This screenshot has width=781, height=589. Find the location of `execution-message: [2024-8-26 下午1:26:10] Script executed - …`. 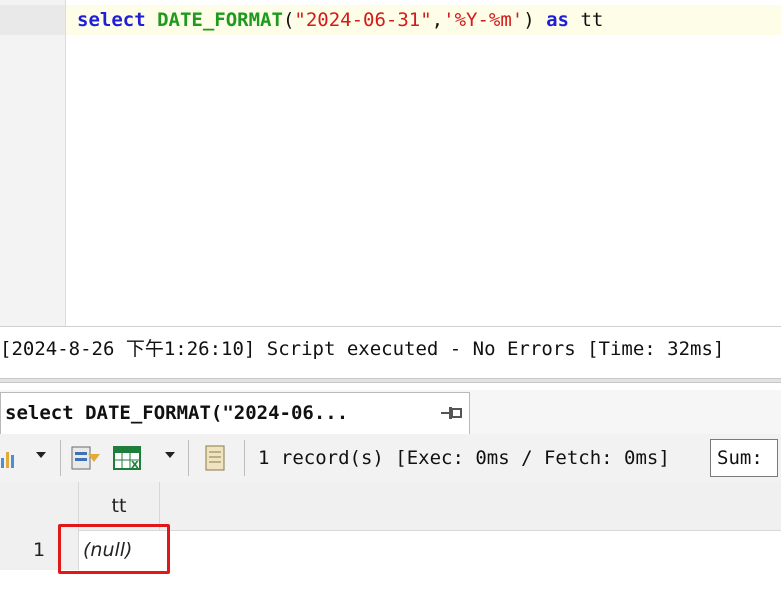

execution-message: [2024-8-26 下午1:26:10] Script executed - … is located at coordinates (390, 348).